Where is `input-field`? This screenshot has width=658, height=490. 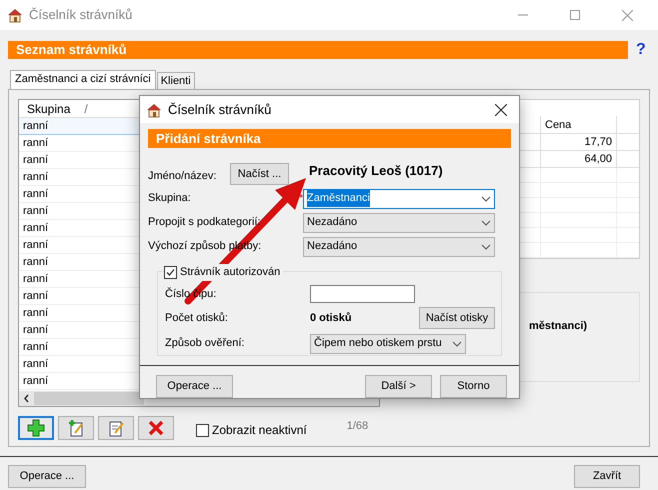 input-field is located at coordinates (362, 294).